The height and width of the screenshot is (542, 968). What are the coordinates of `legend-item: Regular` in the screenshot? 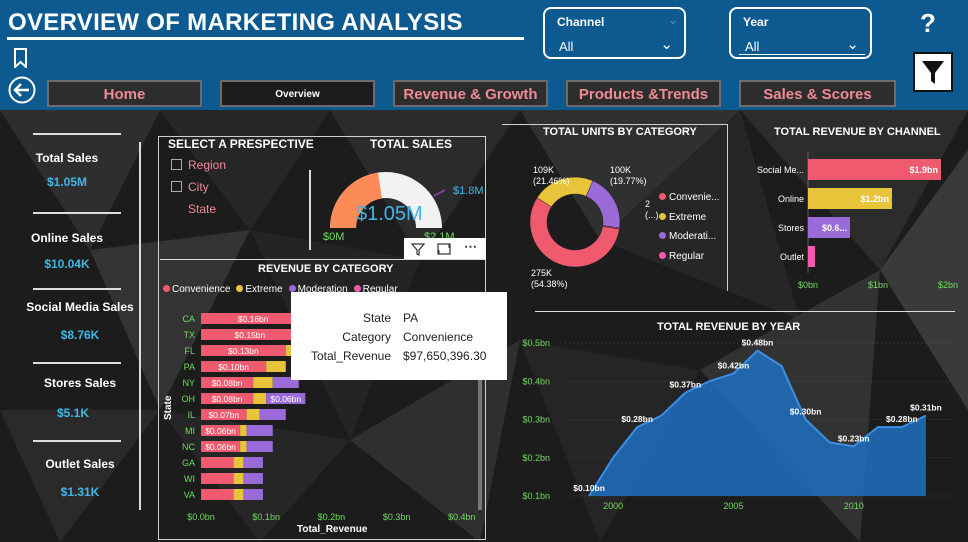 It's located at (689, 261).